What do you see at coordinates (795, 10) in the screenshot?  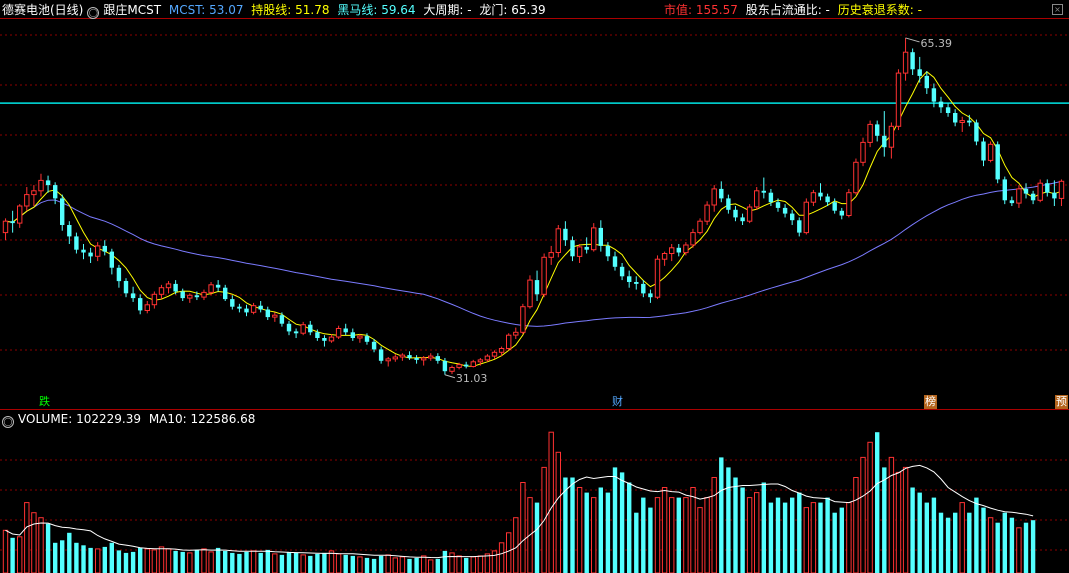 I see `price-header-right: 市值: 155.57 股东占流通比: - 历史衰退系数: -` at bounding box center [795, 10].